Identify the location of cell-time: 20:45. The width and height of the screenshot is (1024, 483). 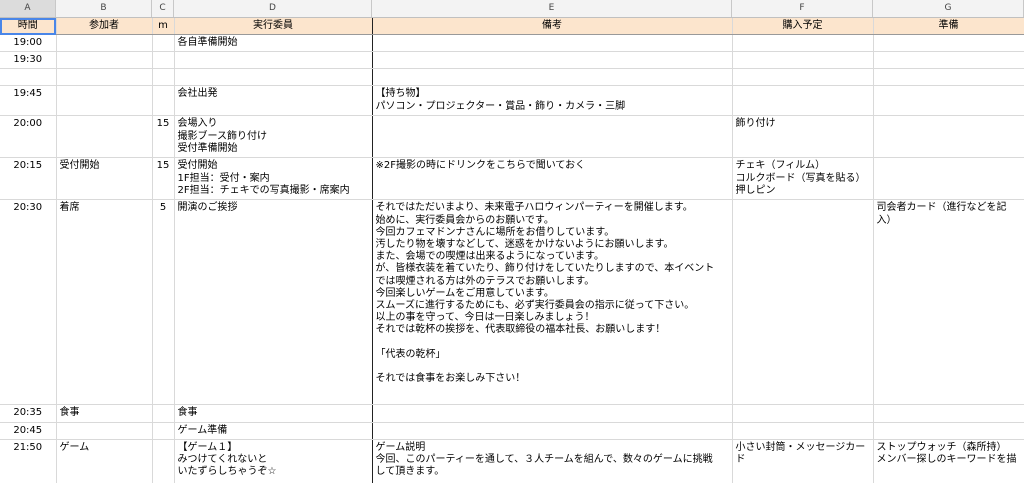
(28, 431).